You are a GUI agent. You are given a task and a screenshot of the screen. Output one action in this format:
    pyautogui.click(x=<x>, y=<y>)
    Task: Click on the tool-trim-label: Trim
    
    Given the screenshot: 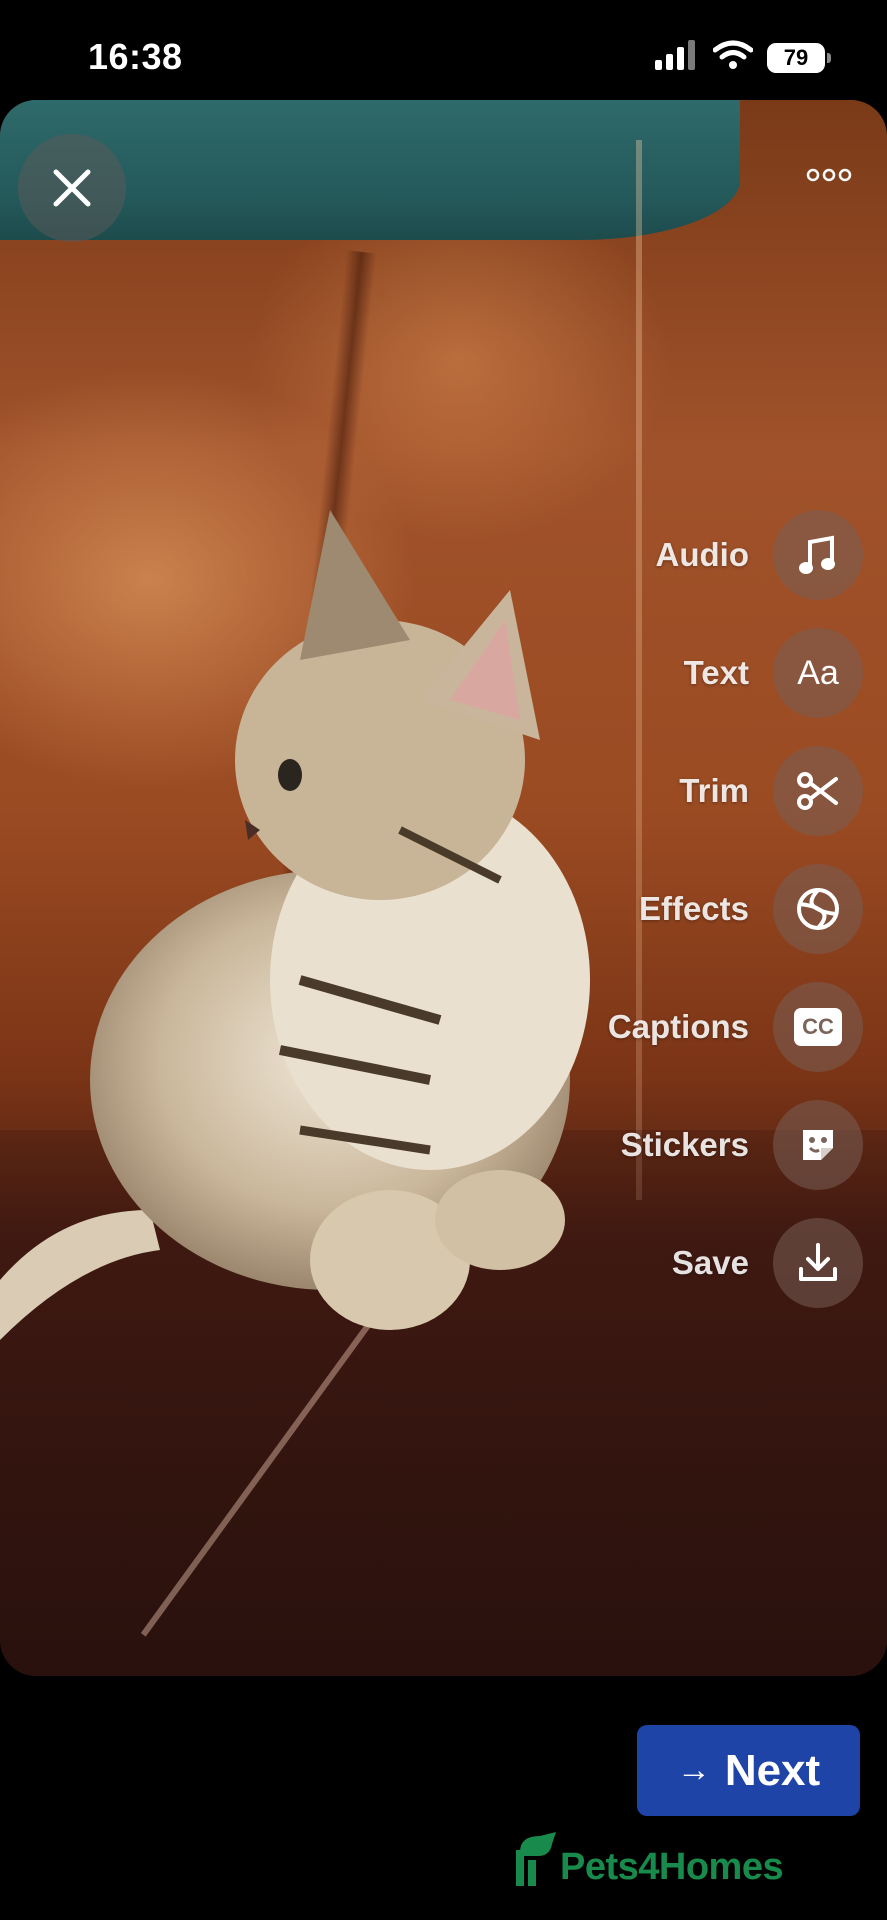 What is the action you would take?
    pyautogui.click(x=714, y=790)
    